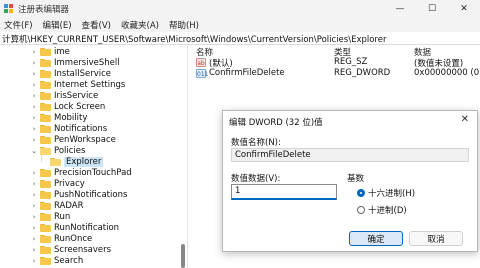  I want to click on tree-item-label: Run, so click(62, 216).